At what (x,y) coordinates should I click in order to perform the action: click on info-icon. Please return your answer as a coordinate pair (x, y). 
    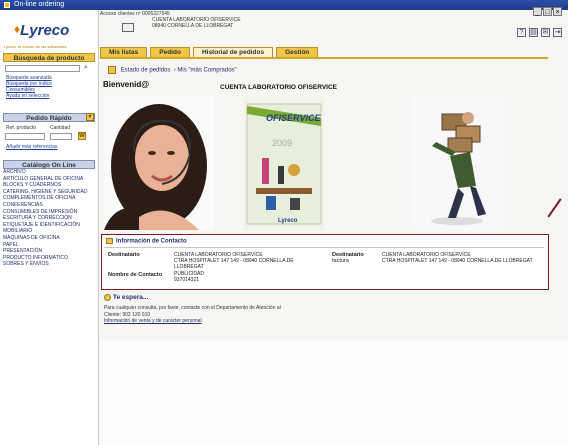
    Looking at the image, I should click on (107, 297).